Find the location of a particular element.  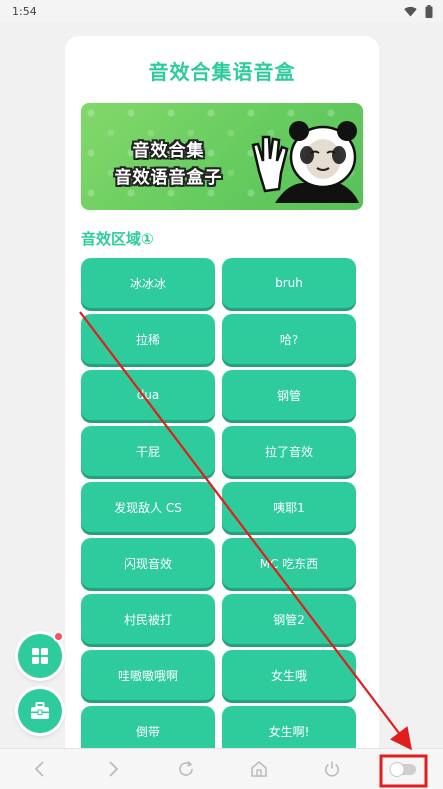

sound-button: 哈? is located at coordinates (289, 339).